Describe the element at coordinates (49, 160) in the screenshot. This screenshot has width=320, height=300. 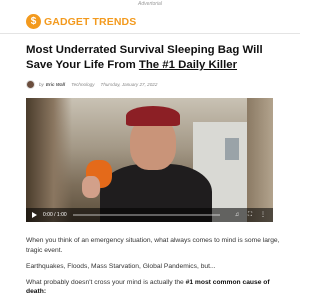
I see `video-bg-tree-left` at that location.